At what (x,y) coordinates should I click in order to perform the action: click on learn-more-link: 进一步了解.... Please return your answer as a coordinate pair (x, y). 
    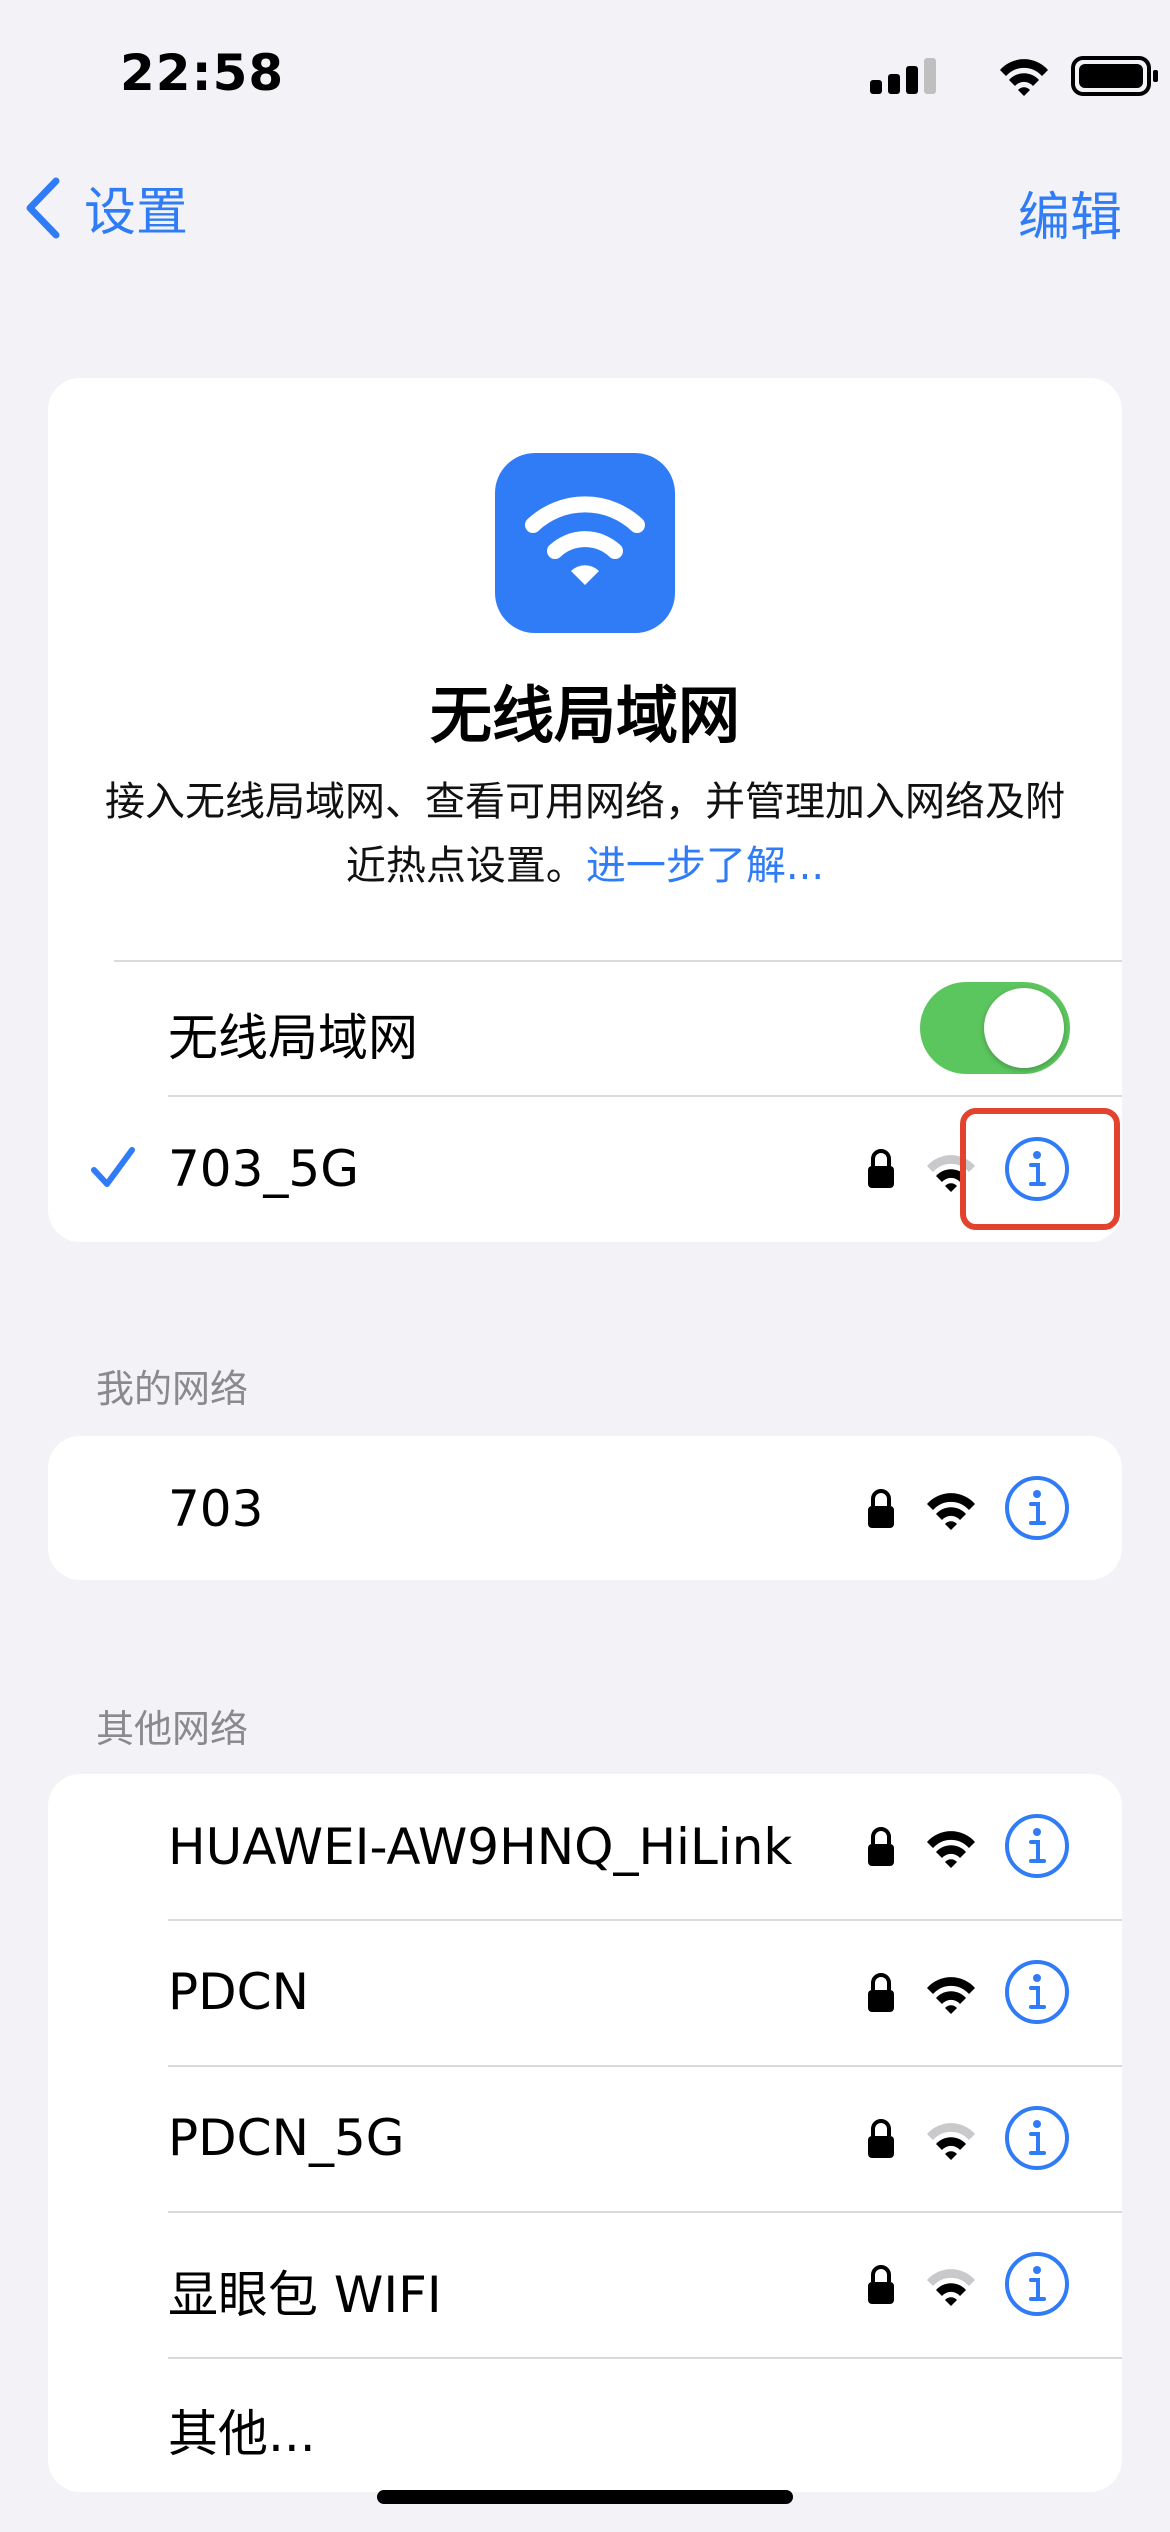
    Looking at the image, I should click on (705, 866).